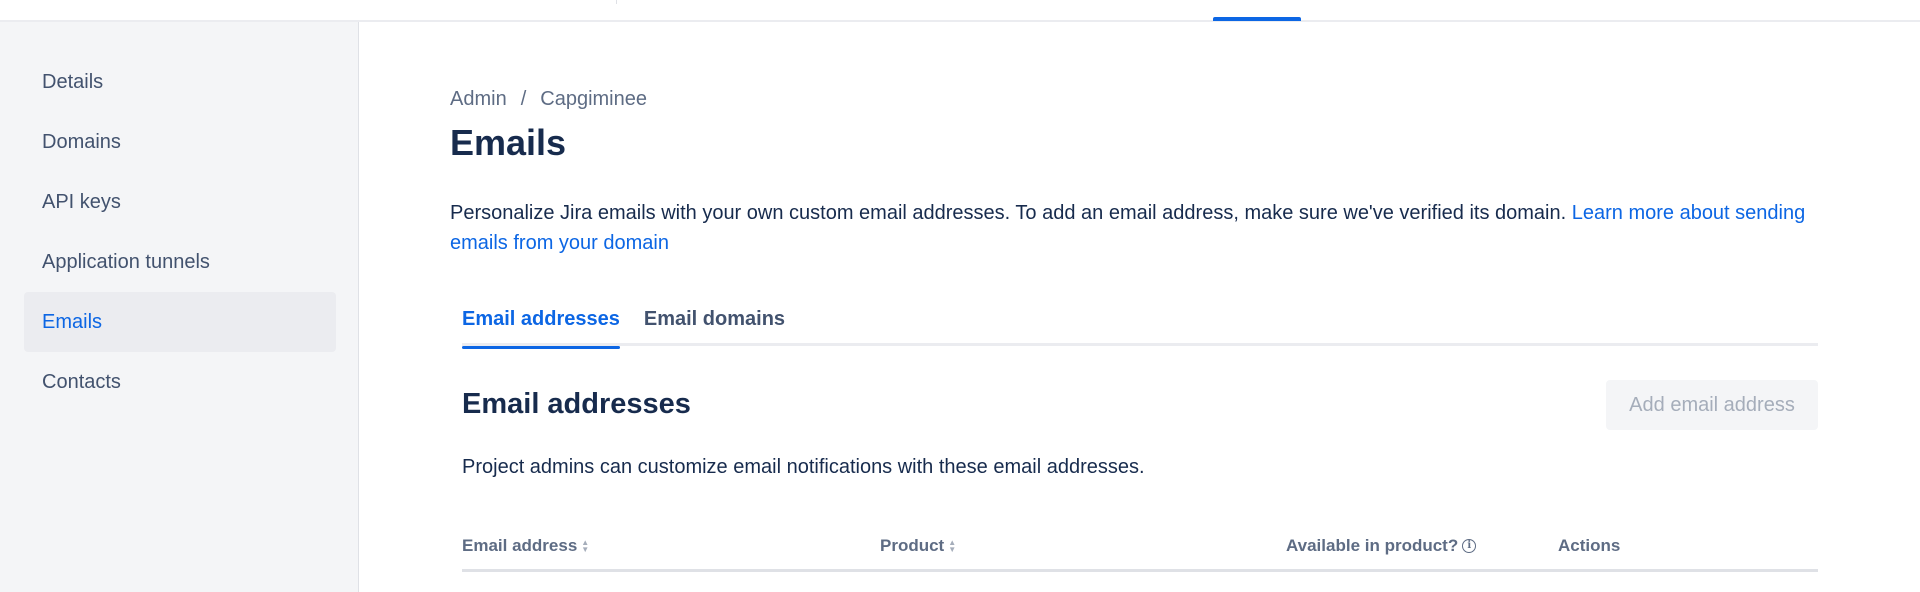 The height and width of the screenshot is (592, 1920). I want to click on column-header-actions: Actions, so click(1589, 546).